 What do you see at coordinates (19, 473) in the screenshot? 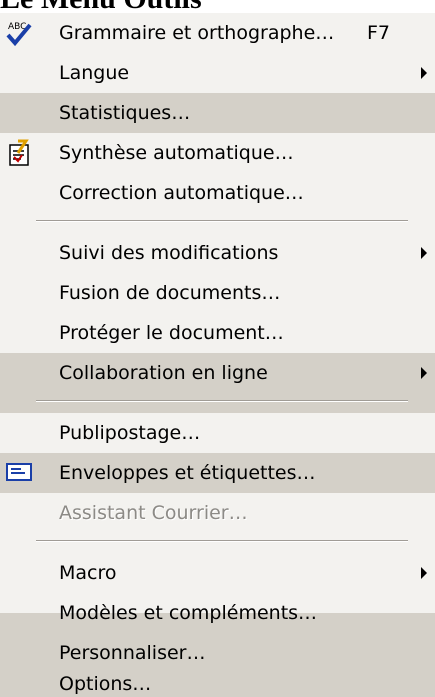
I see `envelope-labels-icon` at bounding box center [19, 473].